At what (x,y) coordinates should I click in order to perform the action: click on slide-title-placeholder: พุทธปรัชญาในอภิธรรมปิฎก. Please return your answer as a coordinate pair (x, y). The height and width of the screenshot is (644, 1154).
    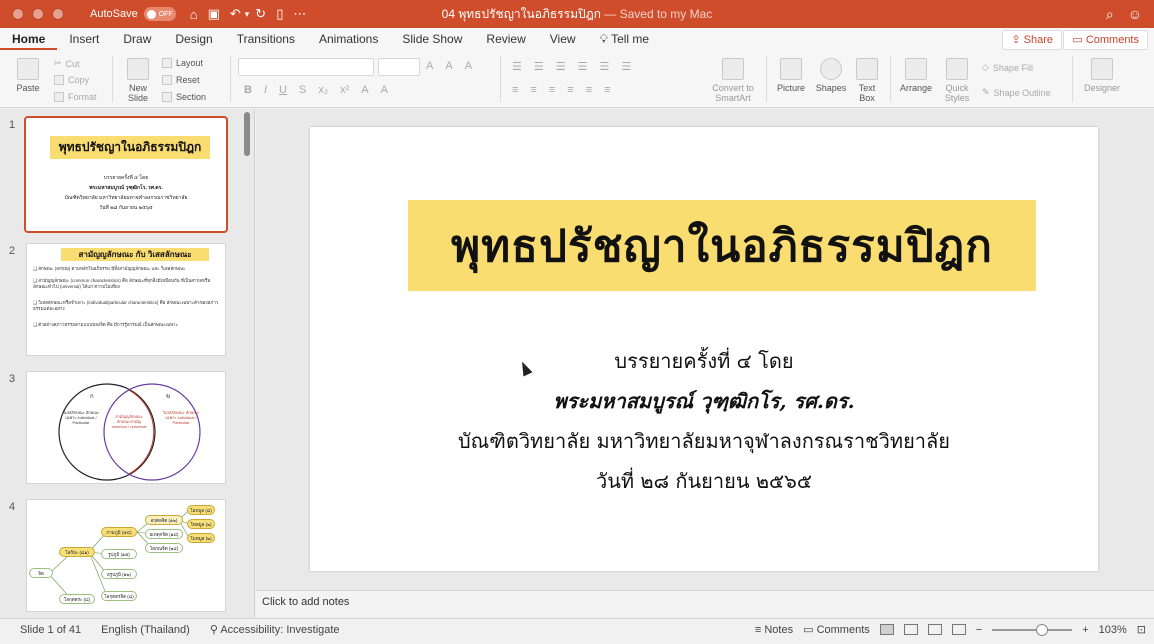
    Looking at the image, I should click on (722, 245).